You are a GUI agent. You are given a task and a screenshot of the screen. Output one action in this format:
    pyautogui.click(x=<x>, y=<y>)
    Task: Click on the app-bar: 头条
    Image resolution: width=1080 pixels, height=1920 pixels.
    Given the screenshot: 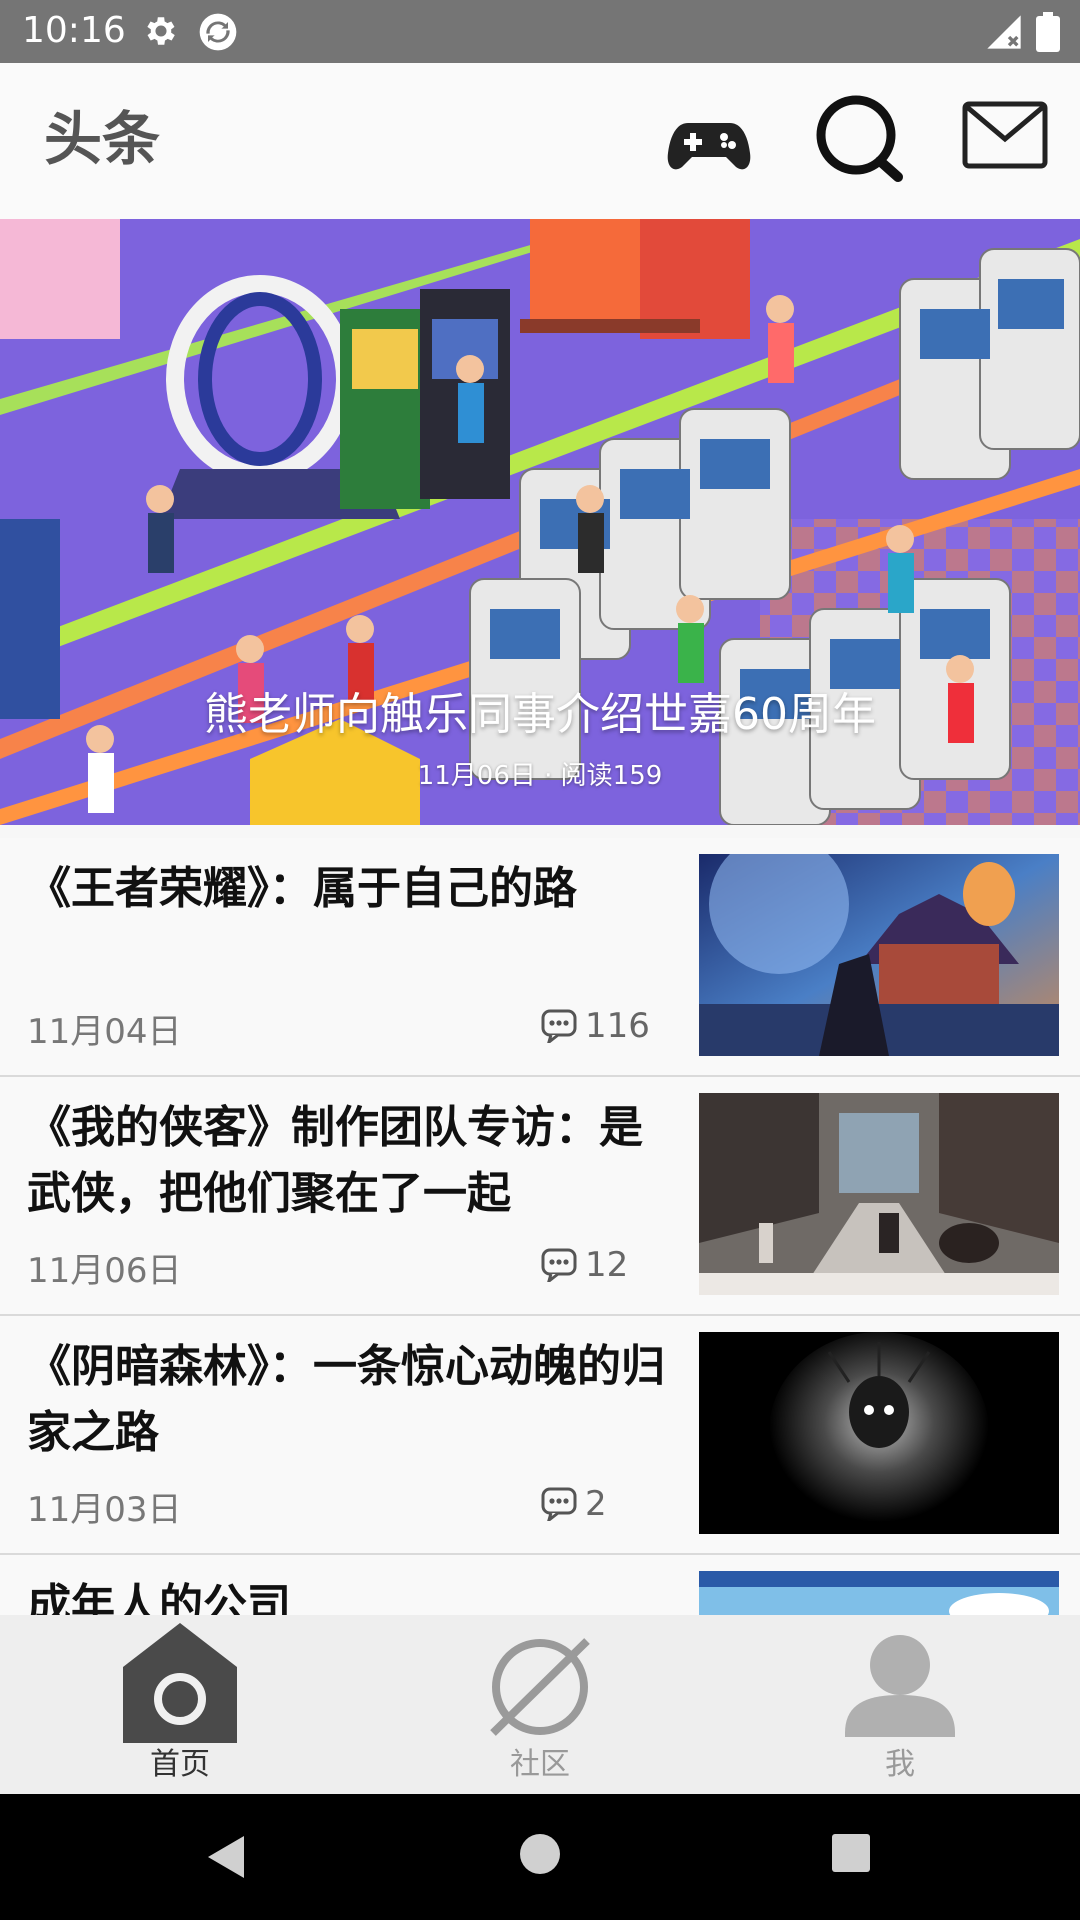 What is the action you would take?
    pyautogui.click(x=540, y=141)
    